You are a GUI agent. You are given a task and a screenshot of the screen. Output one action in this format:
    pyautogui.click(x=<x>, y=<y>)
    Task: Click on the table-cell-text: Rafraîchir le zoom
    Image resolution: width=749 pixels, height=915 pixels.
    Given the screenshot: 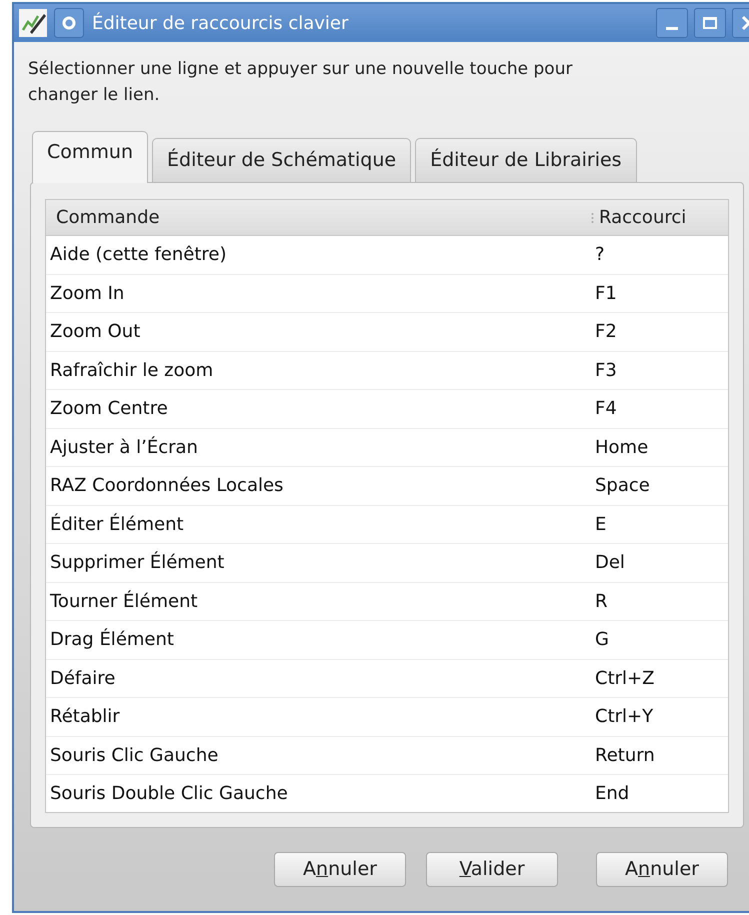 What is the action you would take?
    pyautogui.click(x=131, y=370)
    